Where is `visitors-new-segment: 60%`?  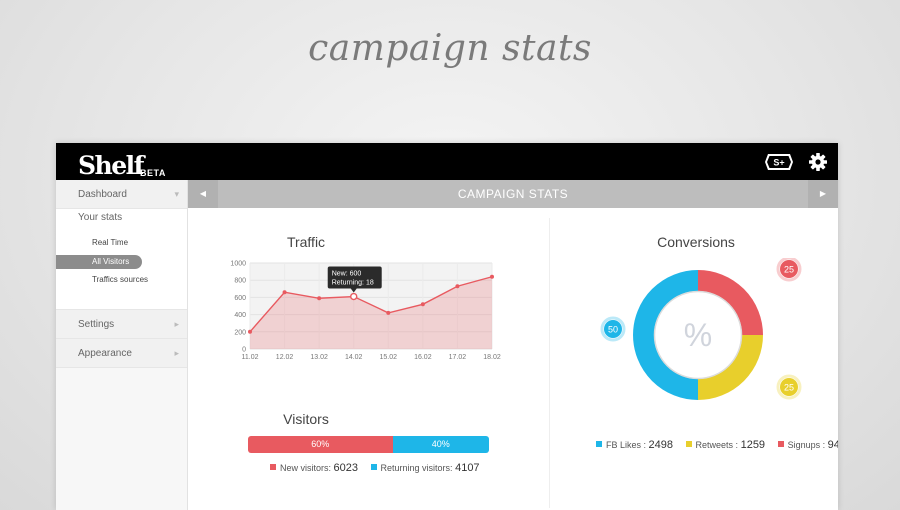
visitors-new-segment: 60% is located at coordinates (320, 444).